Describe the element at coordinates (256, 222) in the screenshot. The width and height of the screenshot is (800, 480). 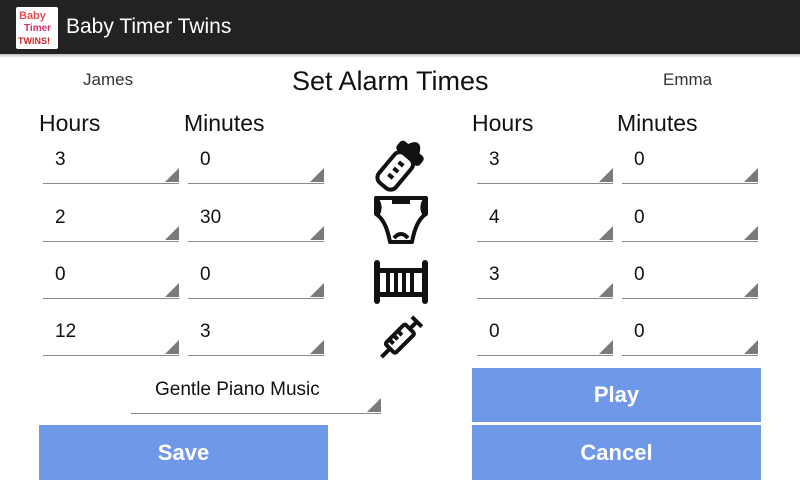
I see `left-minutes-spinner-diaper: 30` at that location.